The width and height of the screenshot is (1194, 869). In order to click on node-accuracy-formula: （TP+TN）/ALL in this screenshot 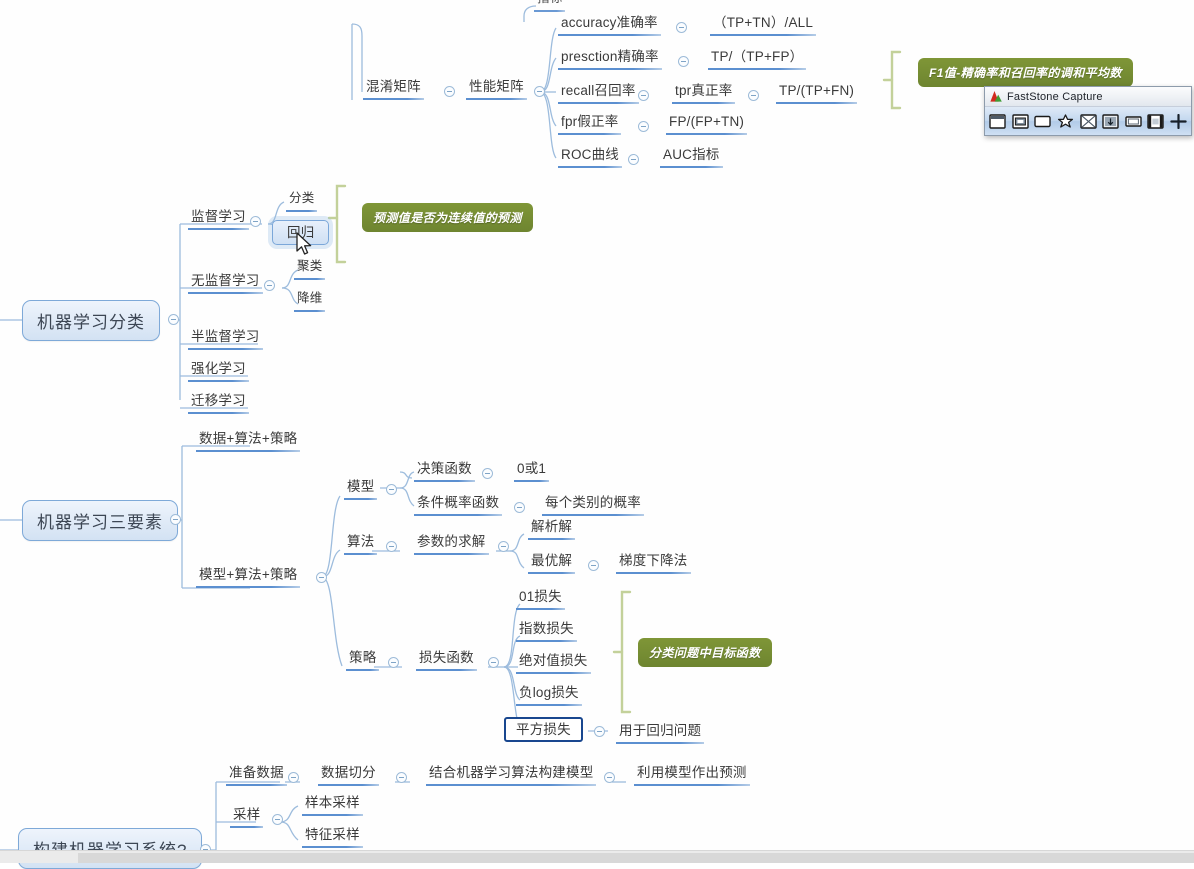, I will do `click(763, 25)`.